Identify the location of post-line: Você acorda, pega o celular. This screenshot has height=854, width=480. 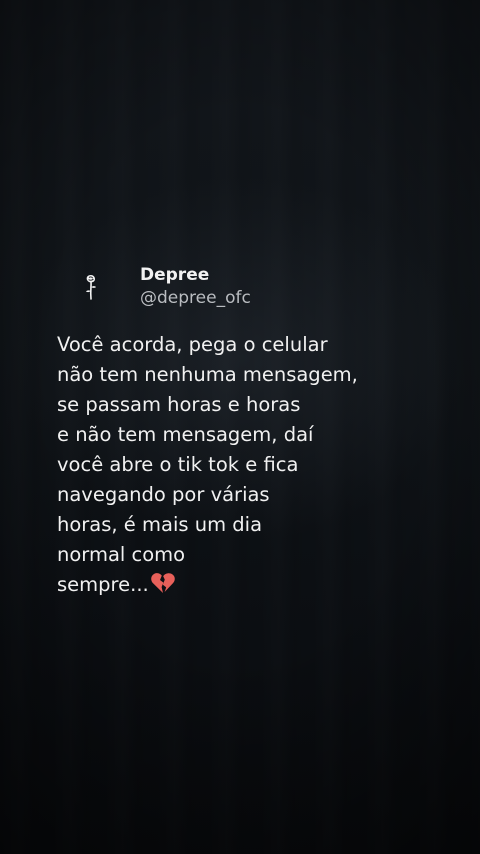
(192, 344).